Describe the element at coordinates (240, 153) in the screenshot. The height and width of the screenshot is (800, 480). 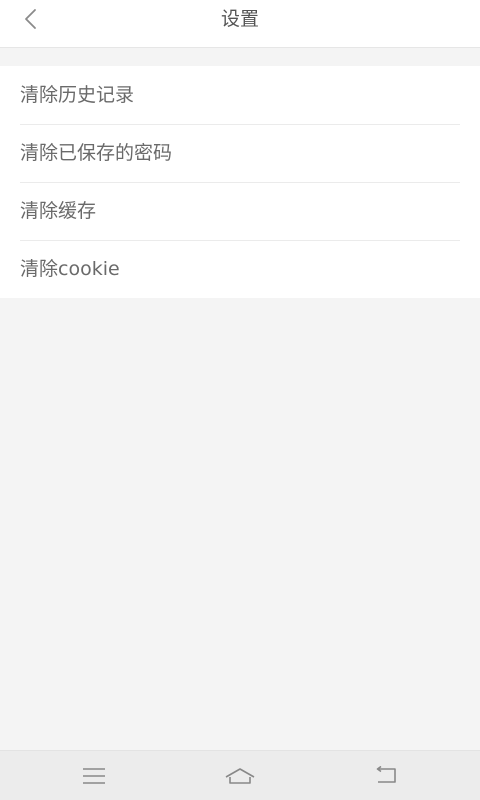
I see `clear-saved-passwords-item: 清除已保存的密码` at that location.